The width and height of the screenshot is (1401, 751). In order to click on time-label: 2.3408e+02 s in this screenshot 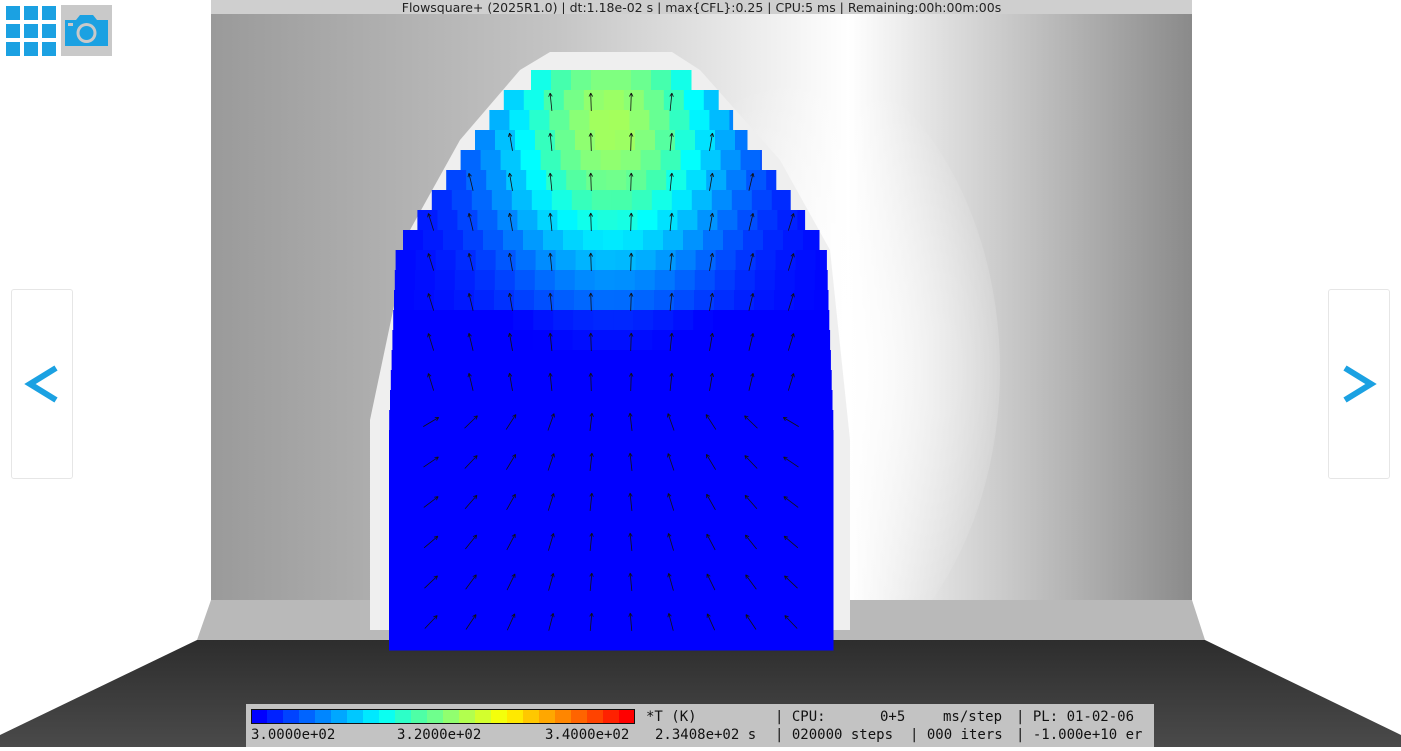, I will do `click(706, 735)`.